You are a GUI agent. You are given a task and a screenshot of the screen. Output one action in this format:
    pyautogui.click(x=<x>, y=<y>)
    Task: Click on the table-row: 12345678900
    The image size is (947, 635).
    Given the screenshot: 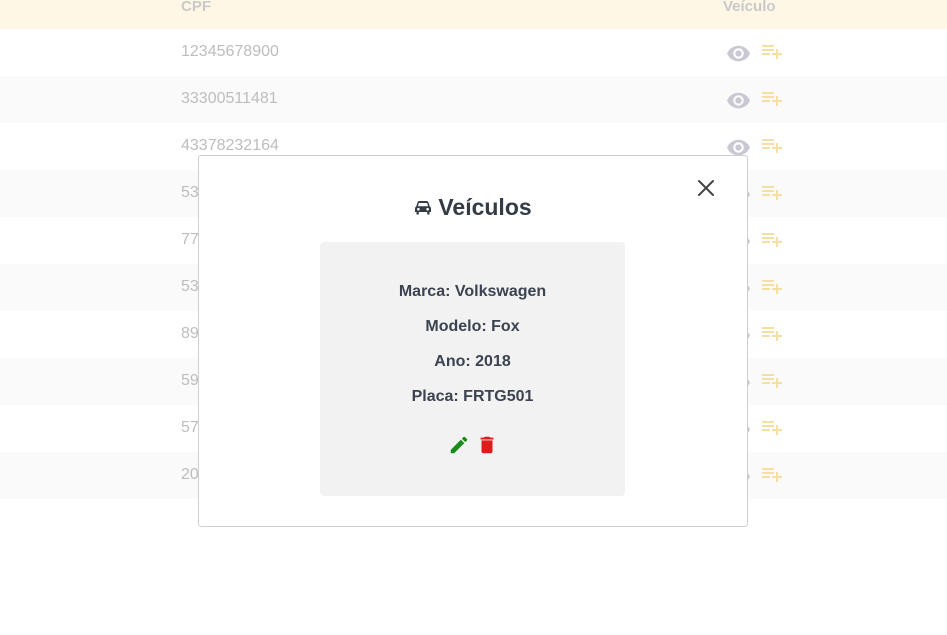 What is the action you would take?
    pyautogui.click(x=473, y=52)
    